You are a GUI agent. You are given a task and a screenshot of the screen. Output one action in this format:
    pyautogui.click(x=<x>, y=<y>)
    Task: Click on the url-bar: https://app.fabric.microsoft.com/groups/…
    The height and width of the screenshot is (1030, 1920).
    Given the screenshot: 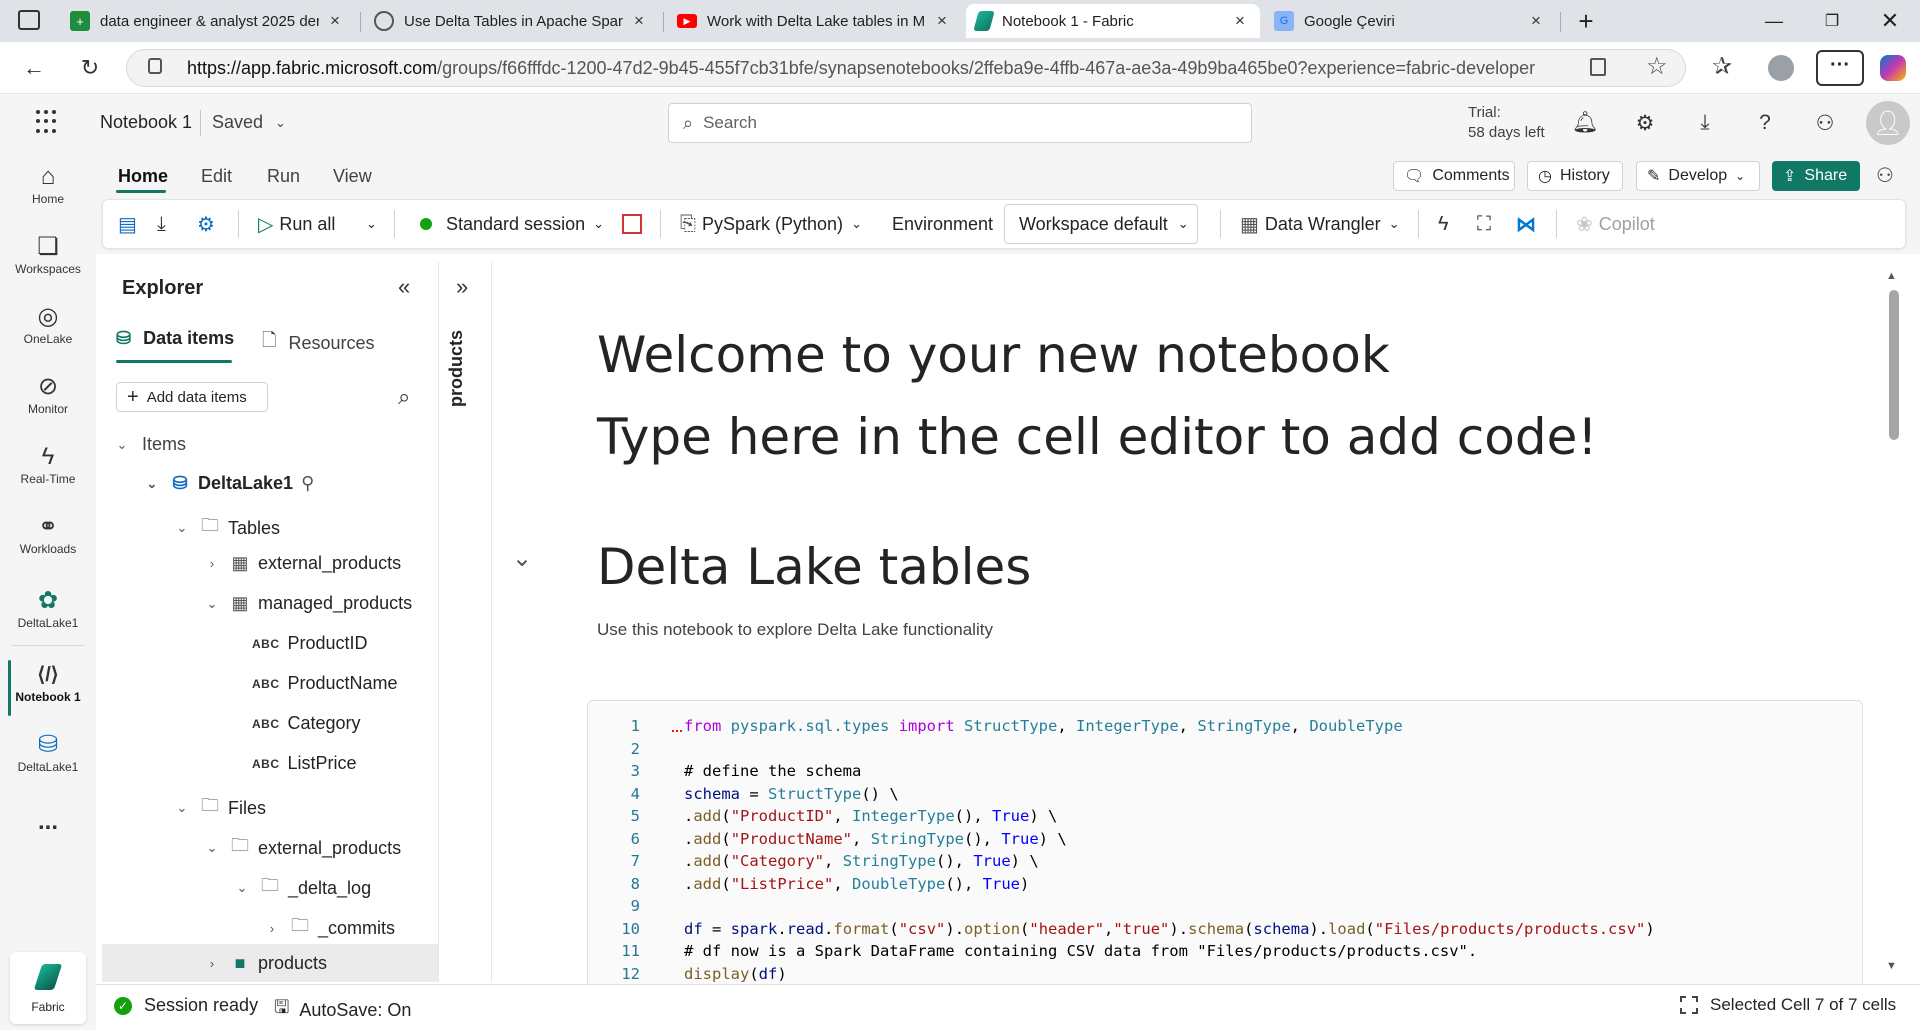 What is the action you would take?
    pyautogui.click(x=906, y=68)
    